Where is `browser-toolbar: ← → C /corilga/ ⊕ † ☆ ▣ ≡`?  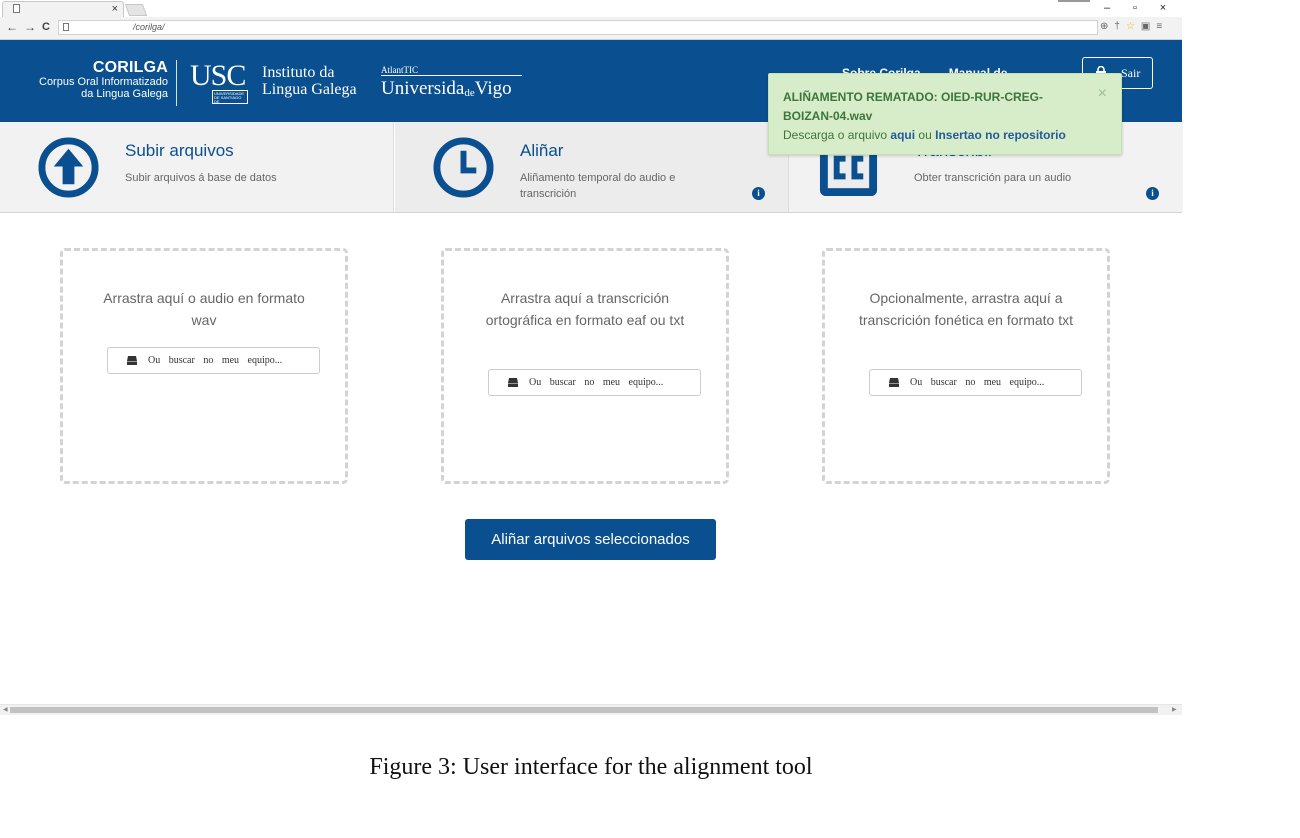 browser-toolbar: ← → C /corilga/ ⊕ † ☆ ▣ ≡ is located at coordinates (591, 28).